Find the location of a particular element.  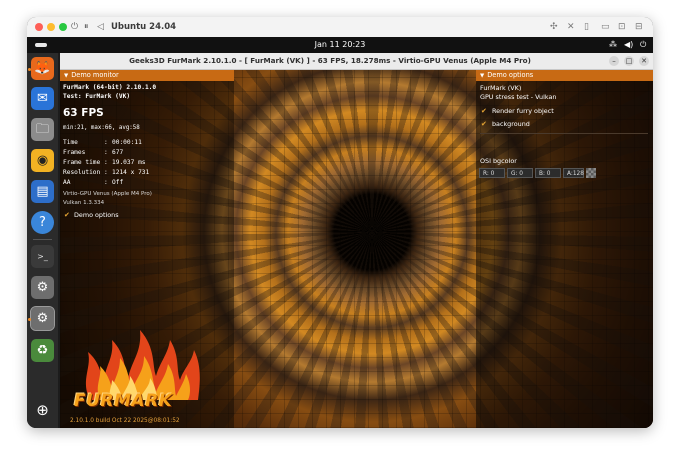

stat-label: Time is located at coordinates (70, 142).